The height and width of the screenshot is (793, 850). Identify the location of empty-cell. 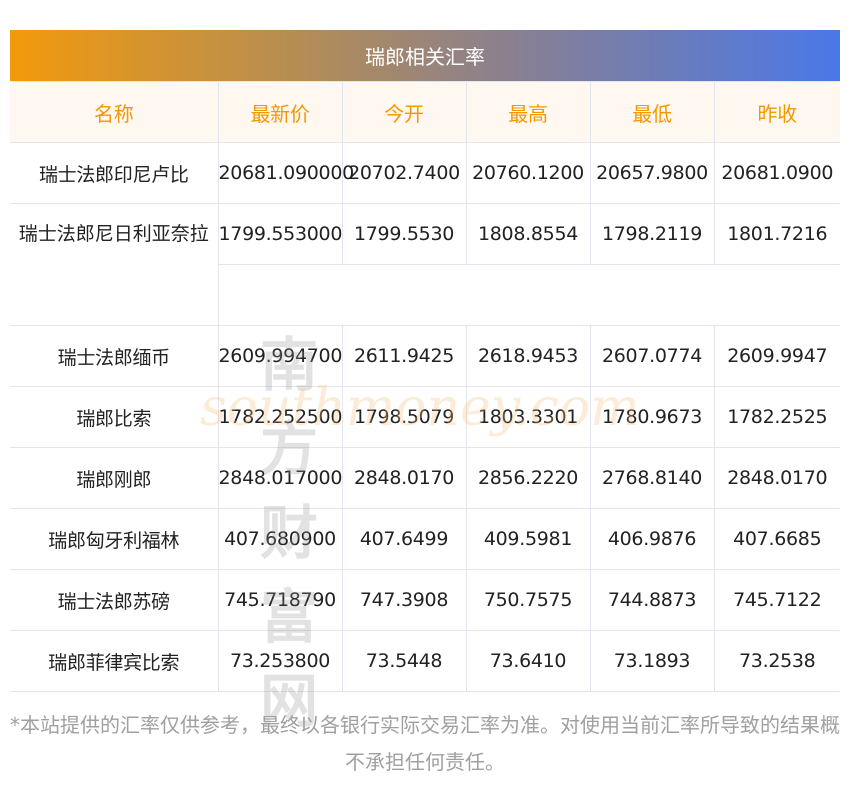
(529, 295).